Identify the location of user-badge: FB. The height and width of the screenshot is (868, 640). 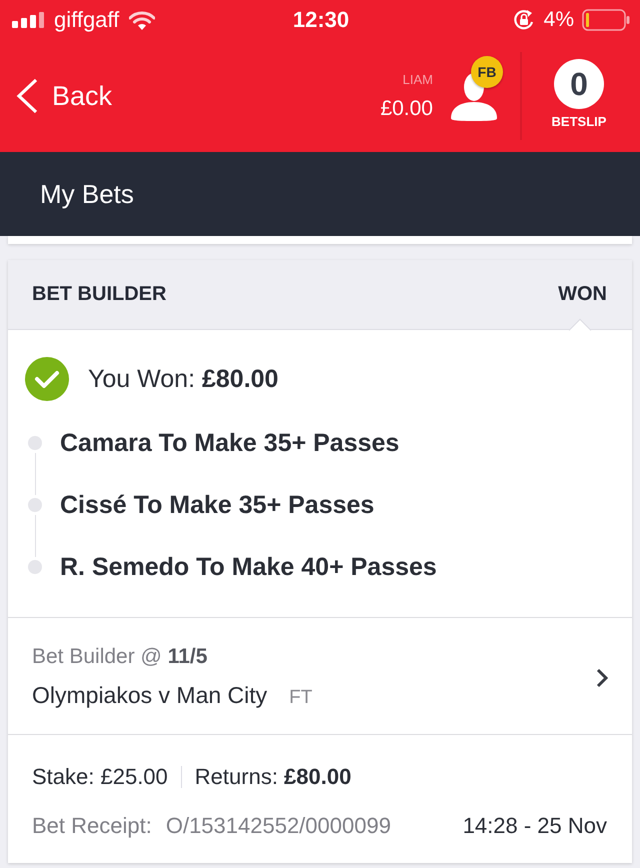
(487, 72).